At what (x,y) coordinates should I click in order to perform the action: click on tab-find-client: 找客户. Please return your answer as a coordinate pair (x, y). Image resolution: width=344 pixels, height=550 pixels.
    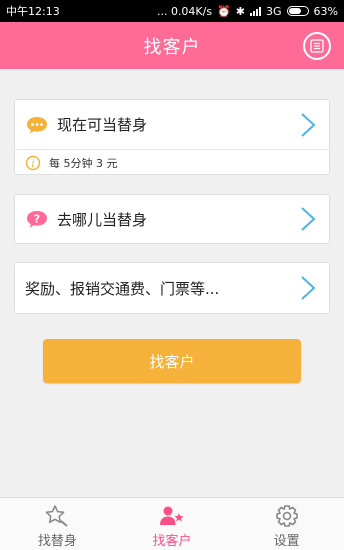
    Looking at the image, I should click on (172, 524).